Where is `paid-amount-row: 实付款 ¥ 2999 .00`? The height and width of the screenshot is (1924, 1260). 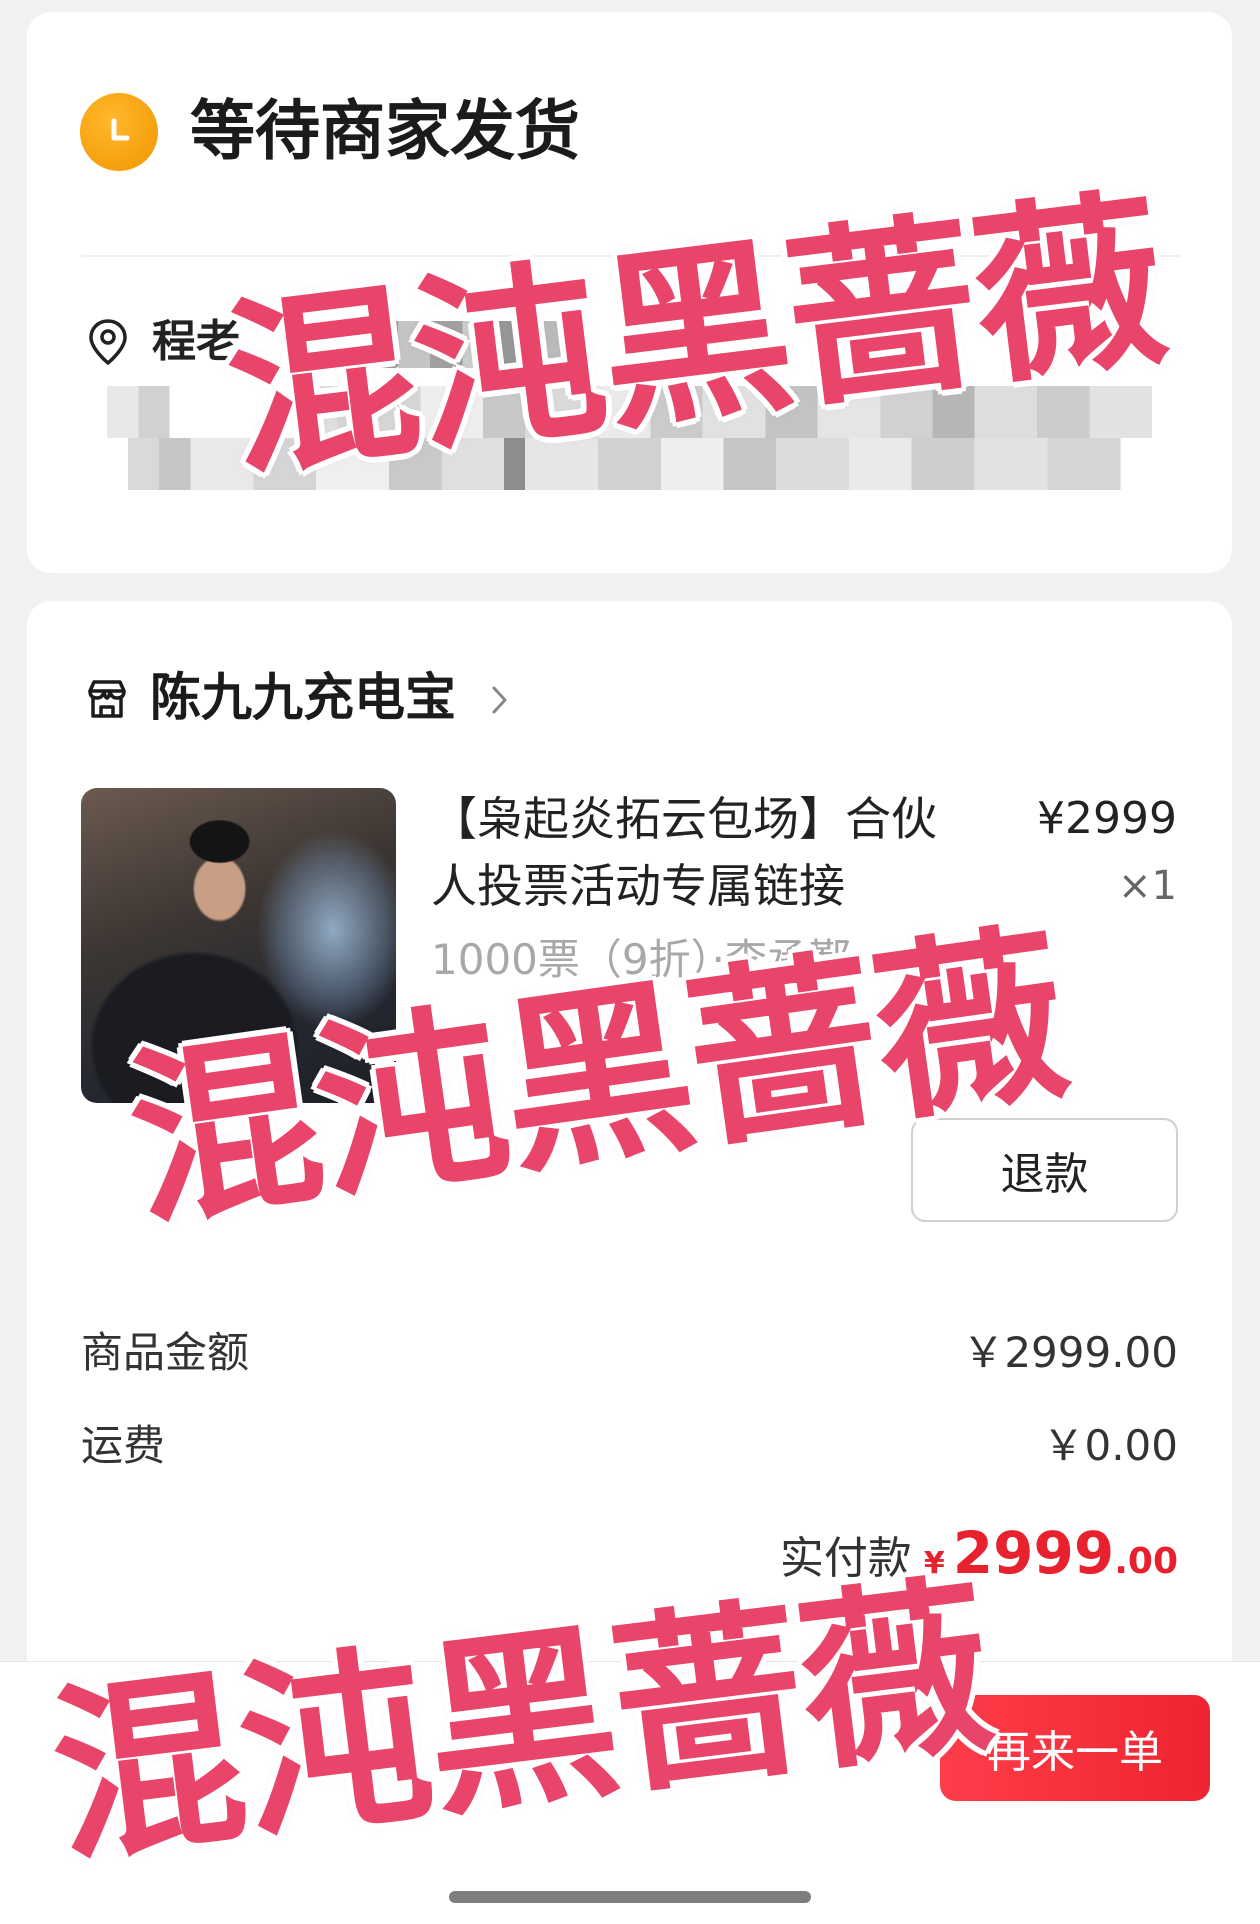
paid-amount-row: 实付款 ¥ 2999 .00 is located at coordinates (979, 1554).